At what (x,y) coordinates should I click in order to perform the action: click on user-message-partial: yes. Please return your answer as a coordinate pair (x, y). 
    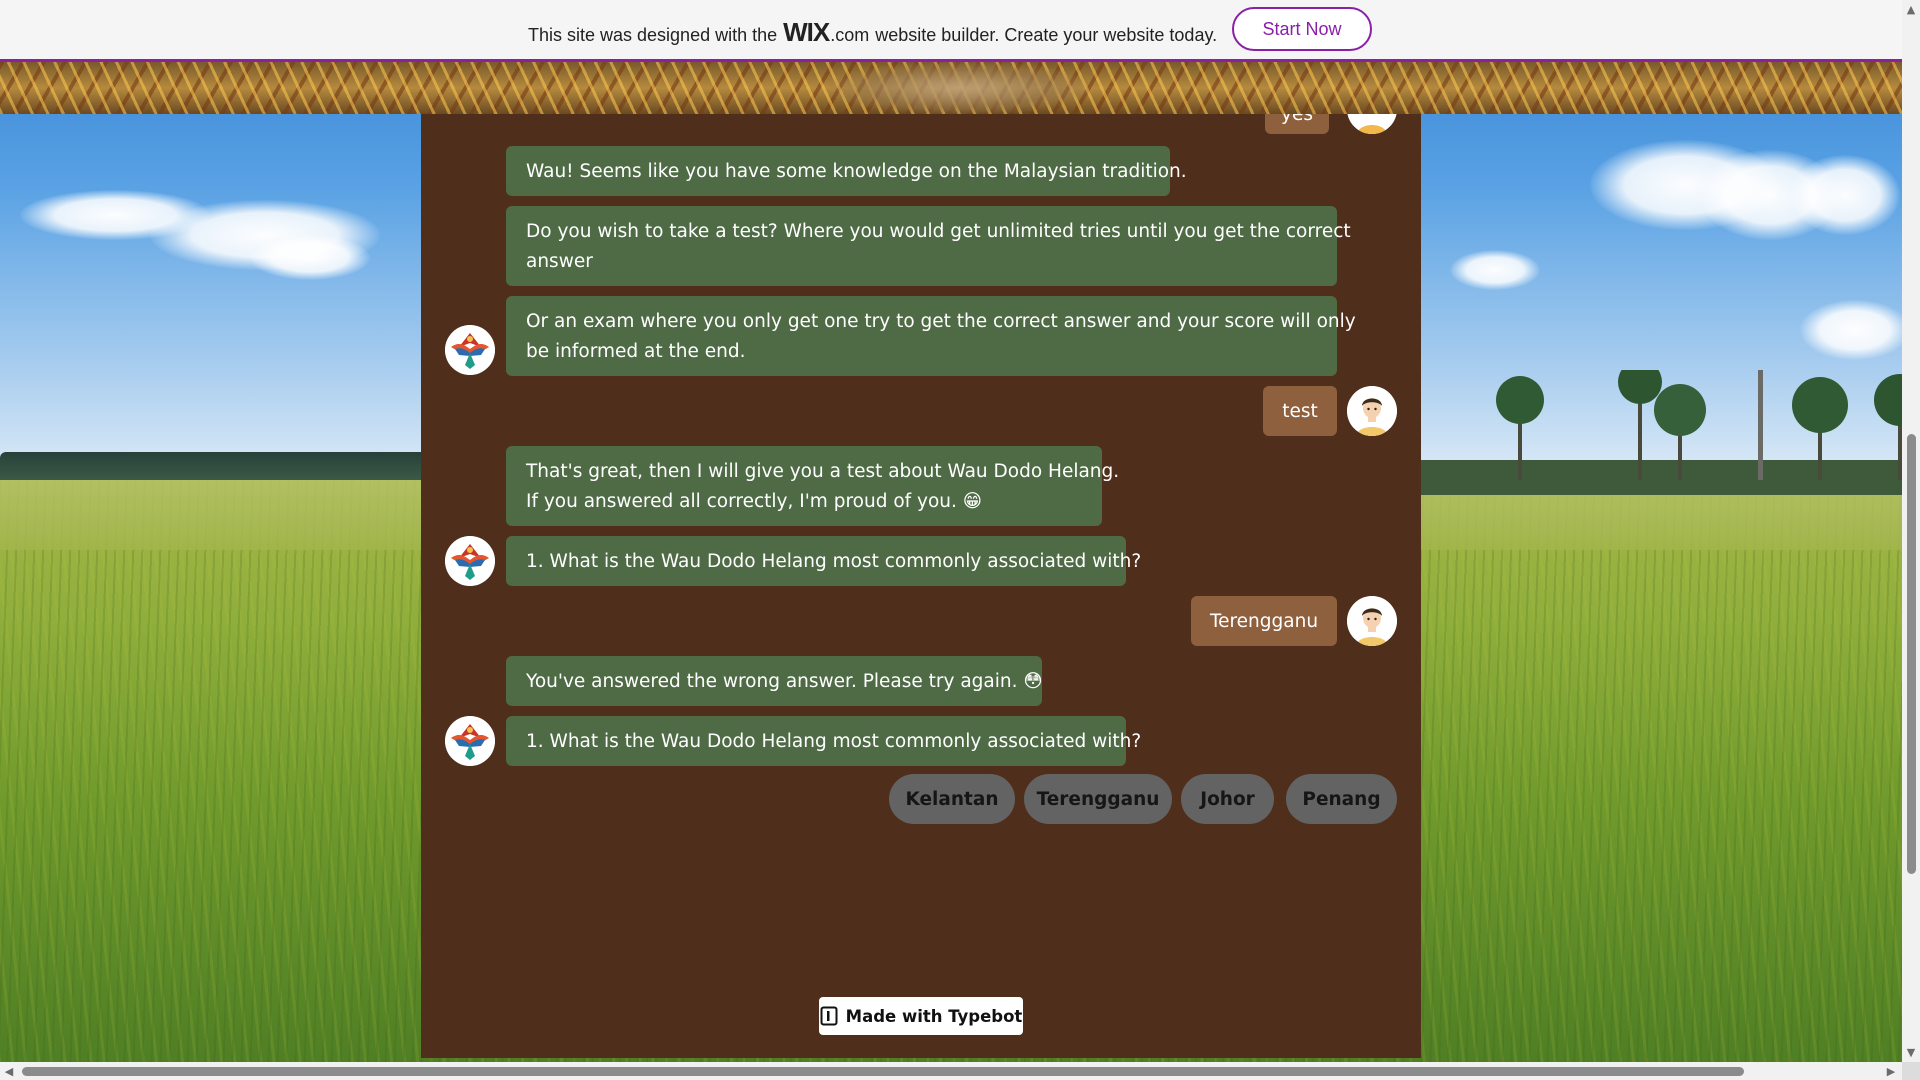
    Looking at the image, I should click on (1297, 124).